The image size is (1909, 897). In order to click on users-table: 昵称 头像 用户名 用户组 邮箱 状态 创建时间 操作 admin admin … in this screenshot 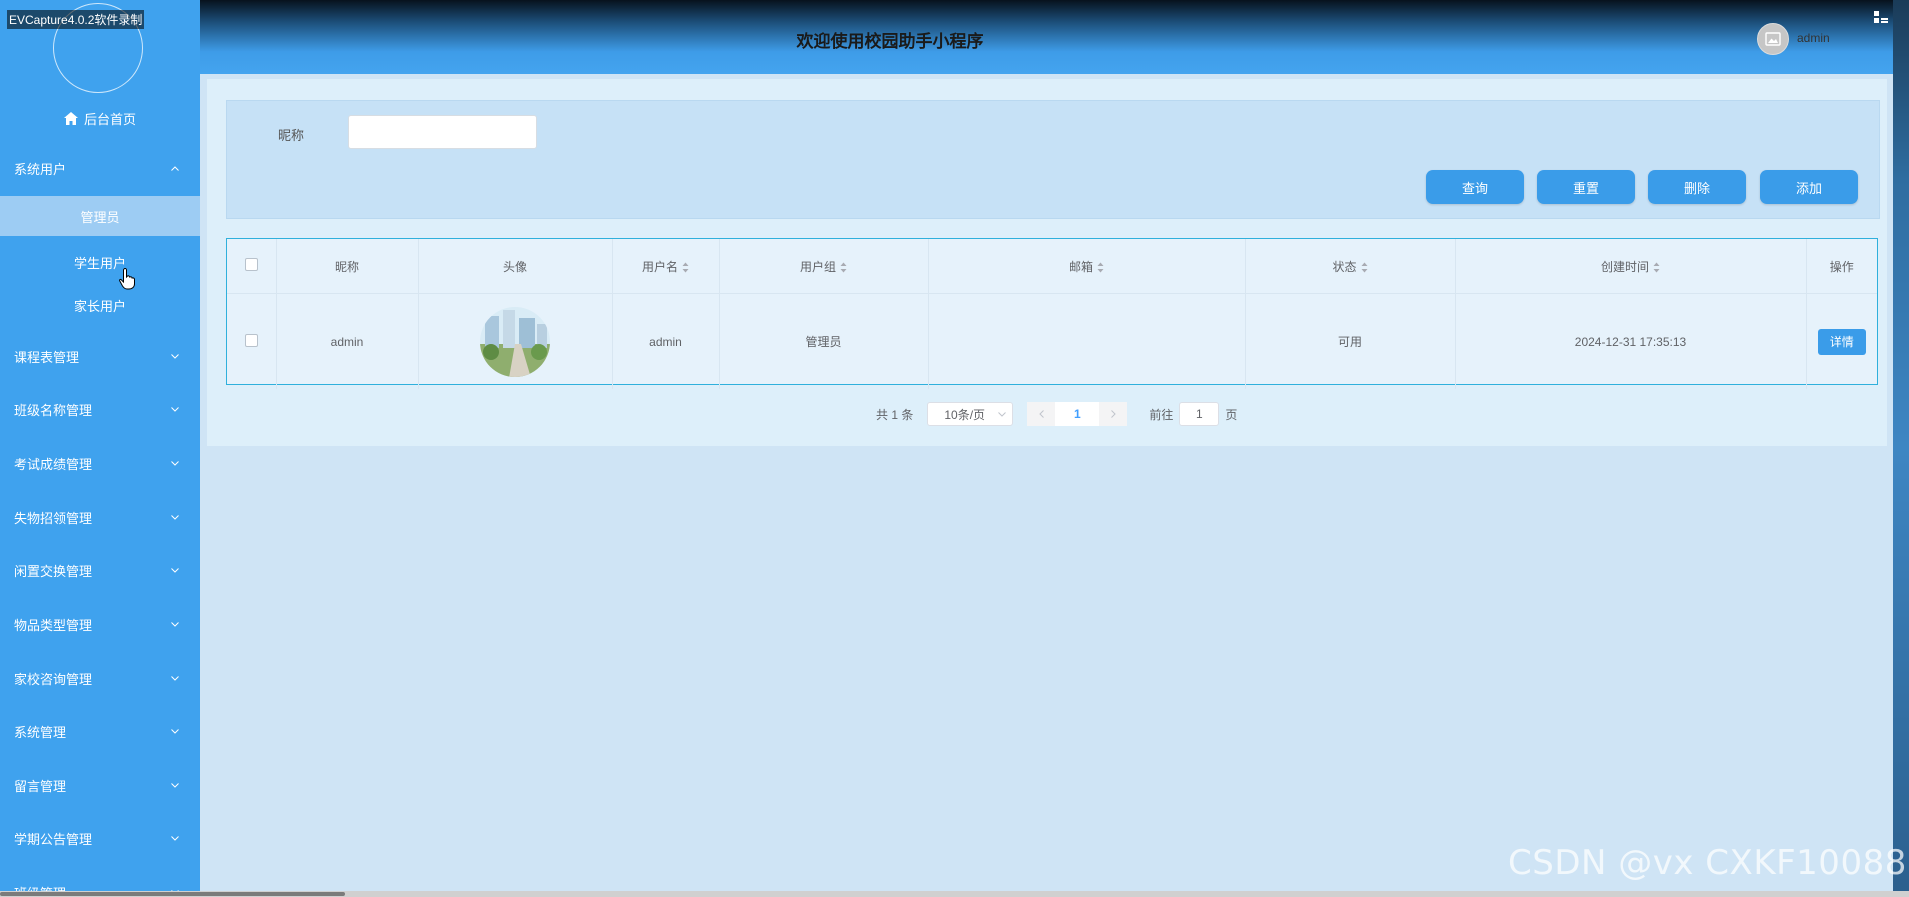, I will do `click(1052, 313)`.